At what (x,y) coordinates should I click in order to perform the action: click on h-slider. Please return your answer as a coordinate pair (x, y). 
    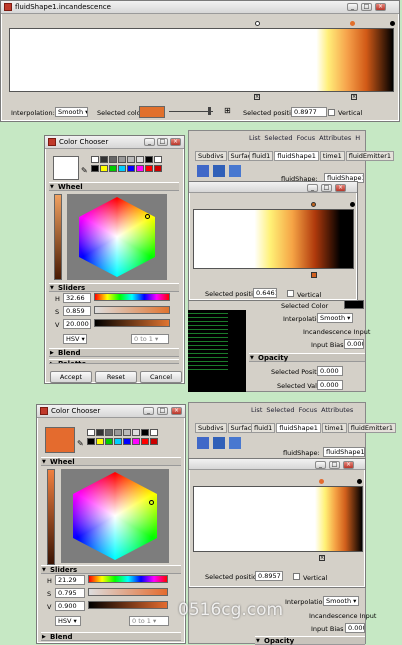
    Looking at the image, I should click on (128, 579).